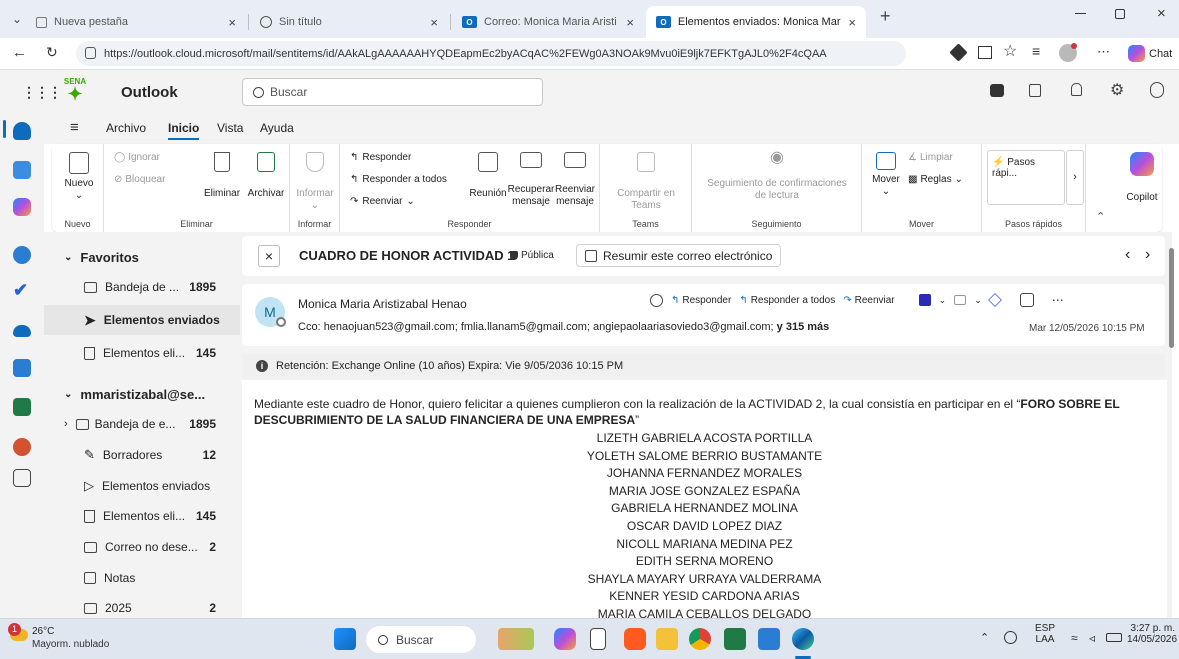 Image resolution: width=1179 pixels, height=659 pixels. What do you see at coordinates (22, 290) in the screenshot?
I see `todo-icon: ✔` at bounding box center [22, 290].